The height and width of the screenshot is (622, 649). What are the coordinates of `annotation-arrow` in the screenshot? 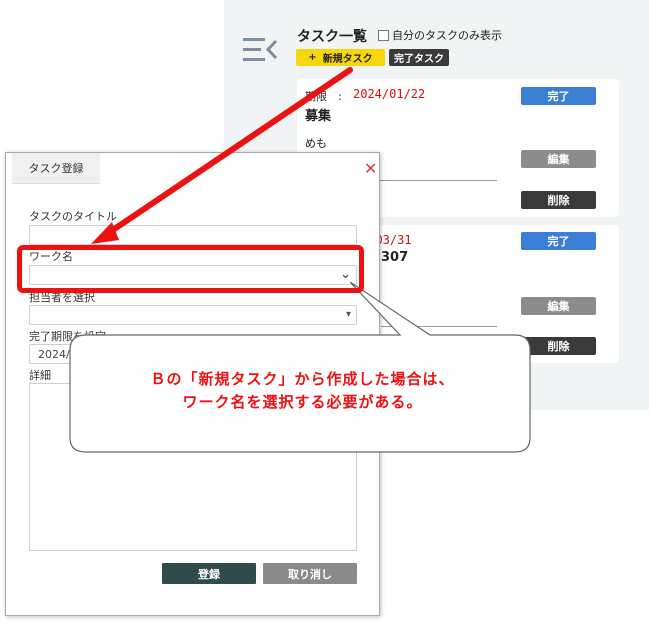 It's located at (227, 153).